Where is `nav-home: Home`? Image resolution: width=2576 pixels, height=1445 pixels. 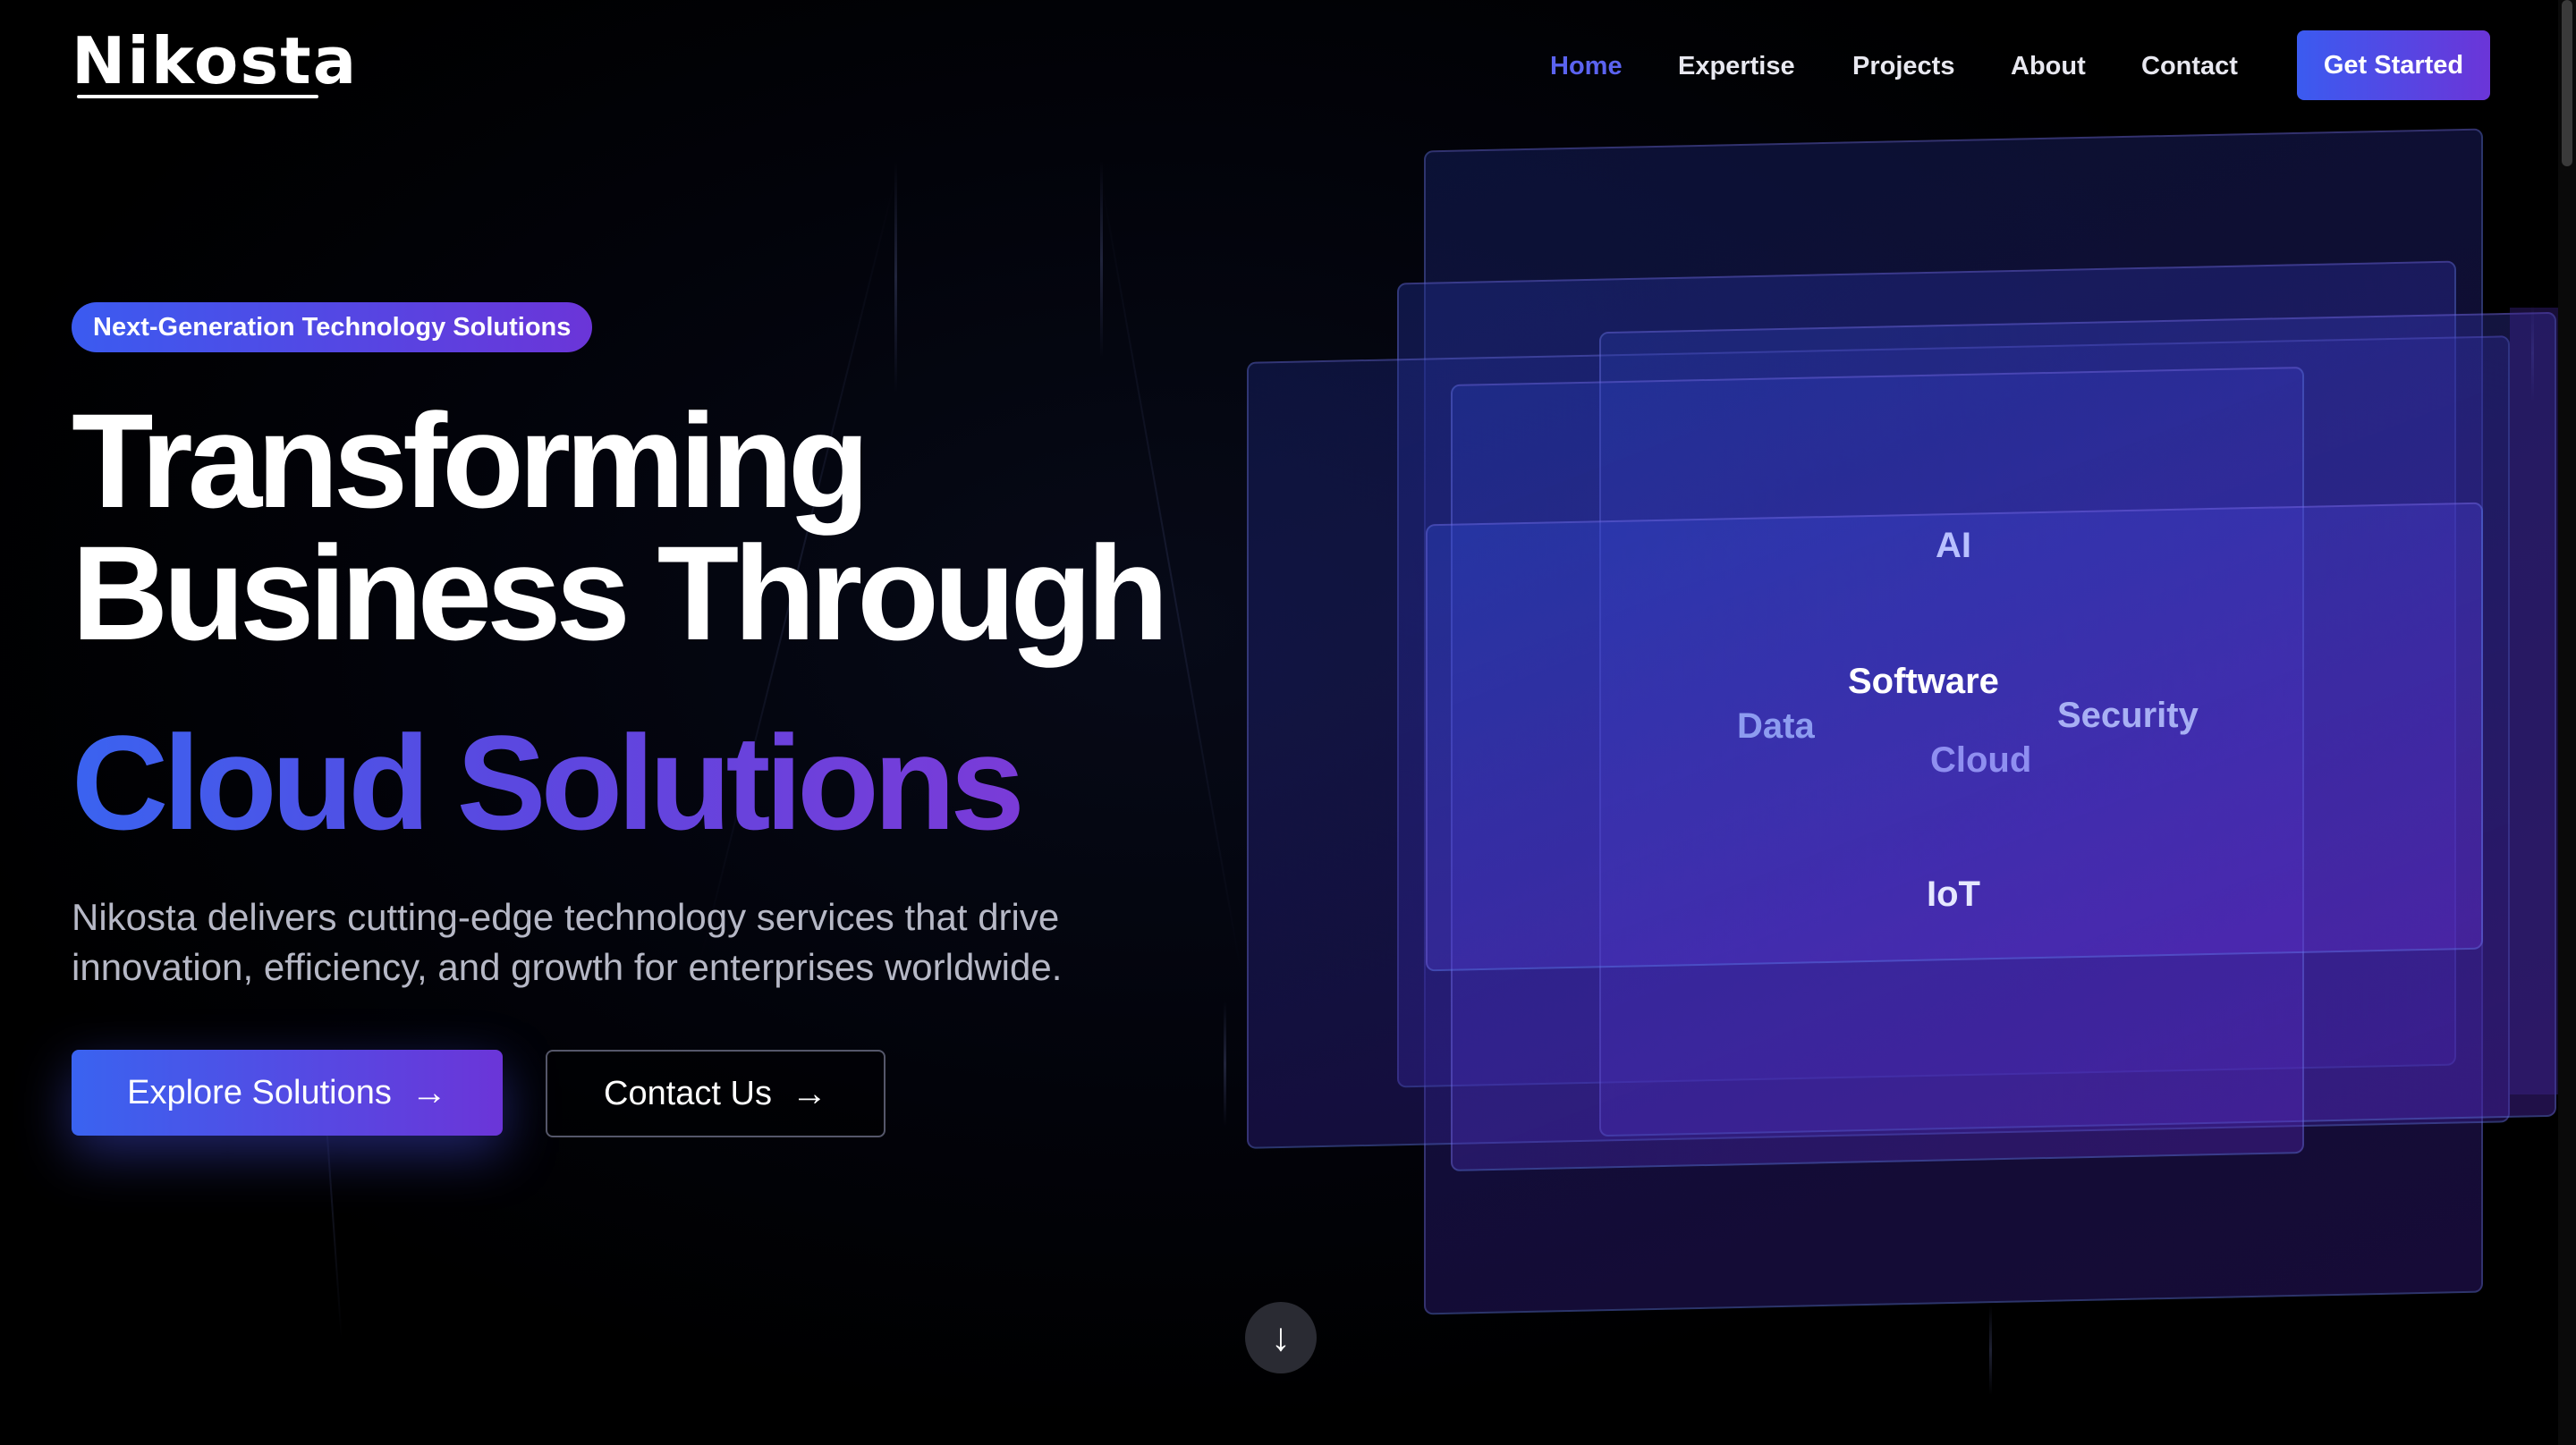
nav-home: Home is located at coordinates (1586, 66).